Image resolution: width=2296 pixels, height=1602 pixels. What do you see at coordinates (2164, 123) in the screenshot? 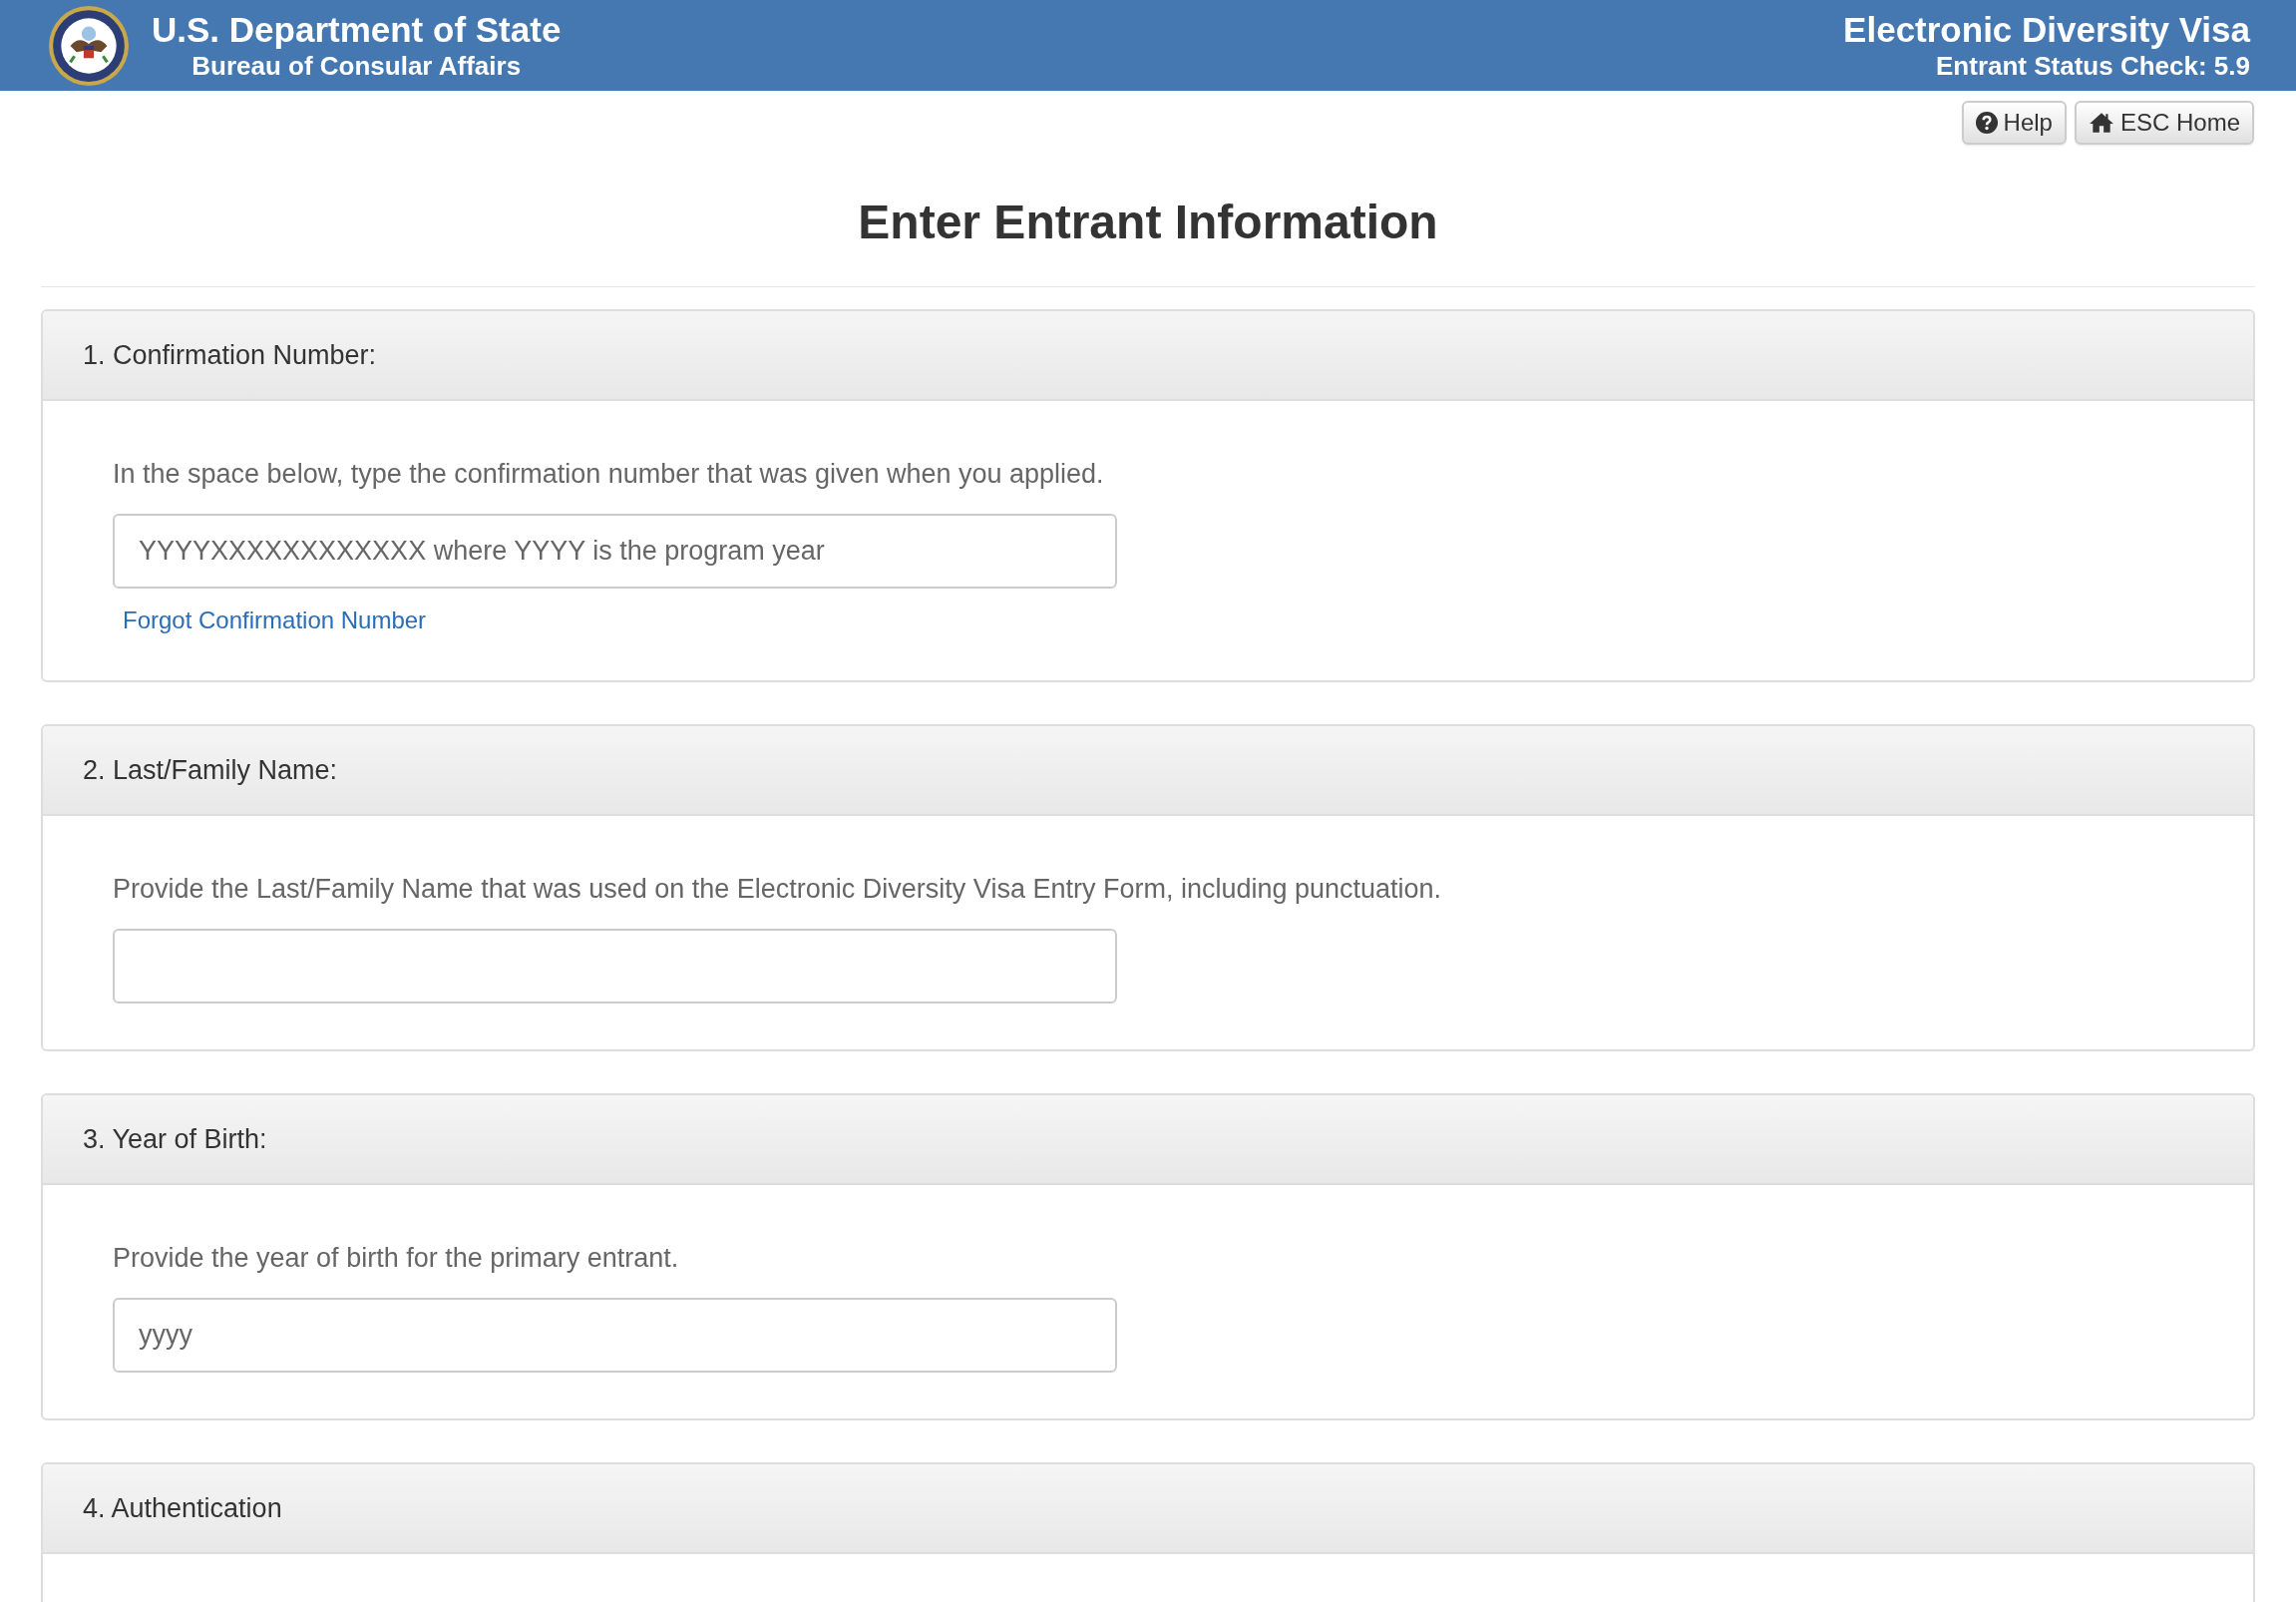
I see `home-button: ESC Home` at bounding box center [2164, 123].